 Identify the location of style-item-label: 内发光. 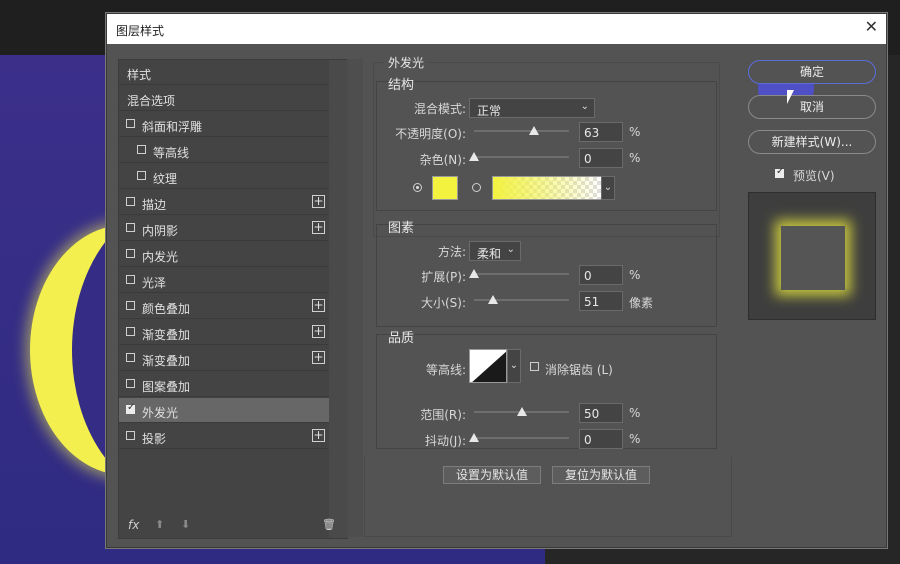
(160, 257).